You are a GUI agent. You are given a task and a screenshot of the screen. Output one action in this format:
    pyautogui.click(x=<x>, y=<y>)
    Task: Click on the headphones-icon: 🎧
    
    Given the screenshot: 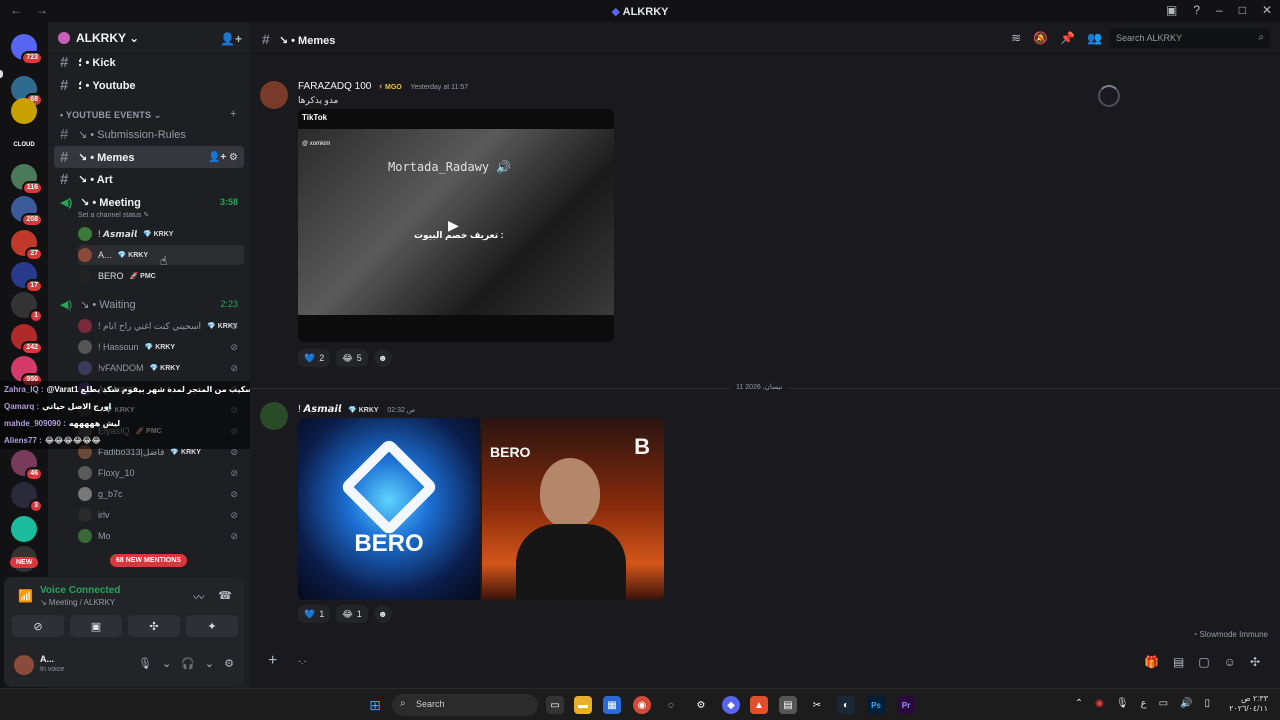 What is the action you would take?
    pyautogui.click(x=188, y=663)
    